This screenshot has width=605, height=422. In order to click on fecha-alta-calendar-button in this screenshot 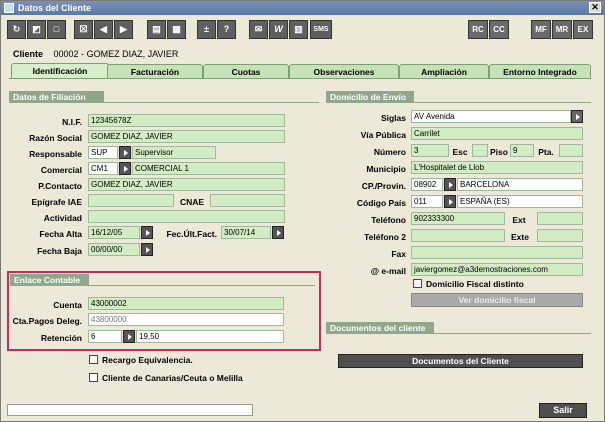, I will do `click(147, 232)`.